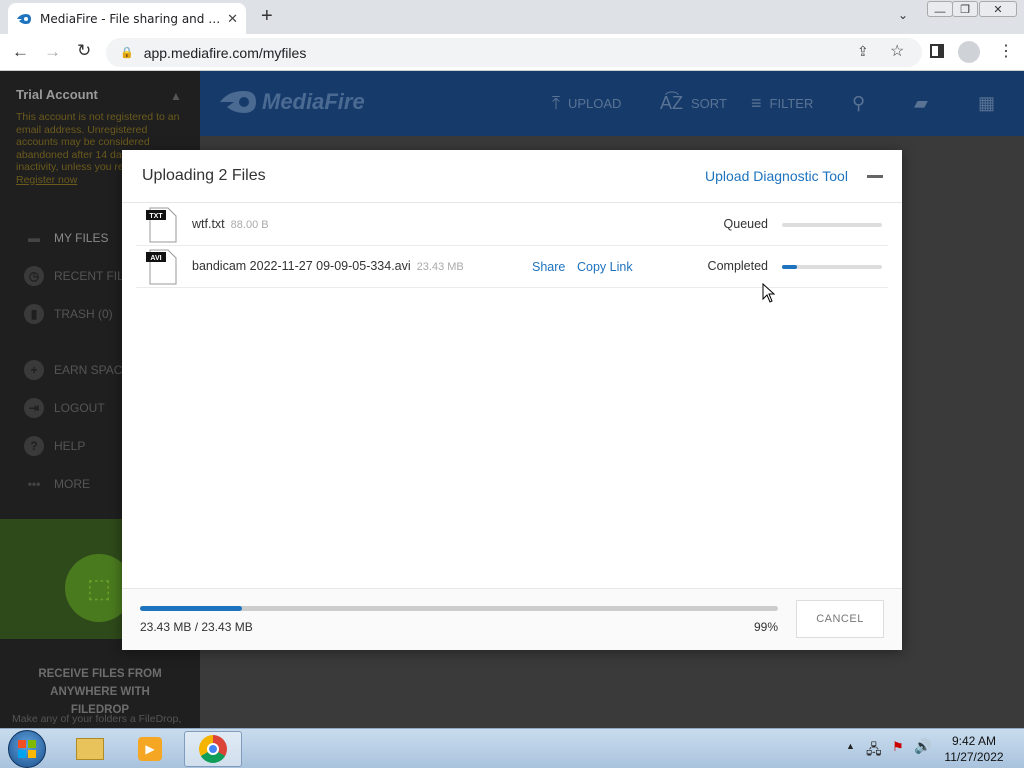  What do you see at coordinates (512, 225) in the screenshot?
I see `file-row: TXT wtf.txt 88.00 B Queued` at bounding box center [512, 225].